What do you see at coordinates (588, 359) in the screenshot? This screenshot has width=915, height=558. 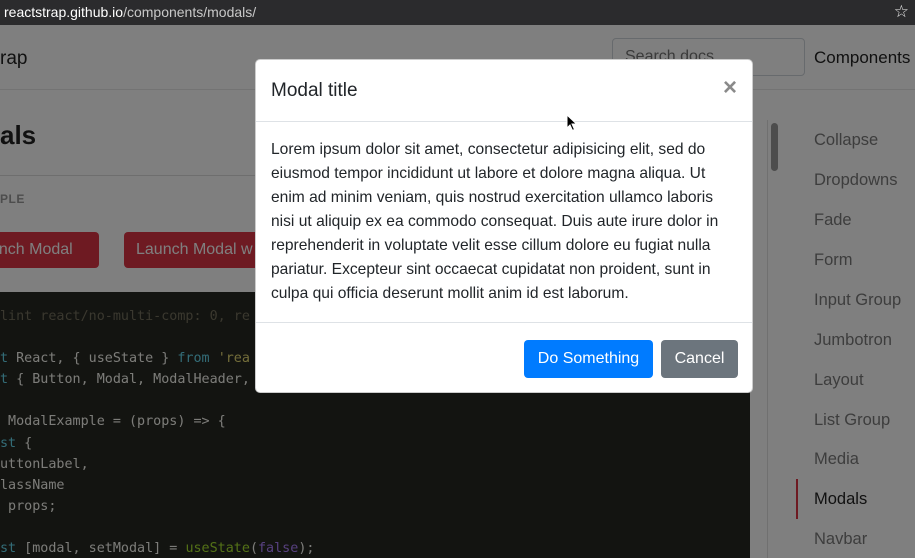 I see `do-something-button: Do Something` at bounding box center [588, 359].